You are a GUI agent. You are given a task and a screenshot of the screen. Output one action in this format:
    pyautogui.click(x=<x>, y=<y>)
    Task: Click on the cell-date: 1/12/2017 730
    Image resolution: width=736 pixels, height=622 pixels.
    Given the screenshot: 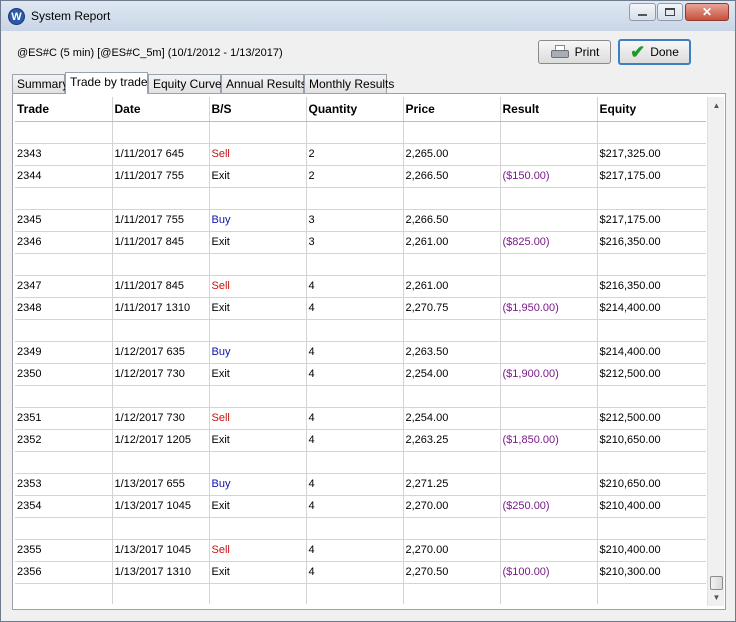 What is the action you would take?
    pyautogui.click(x=161, y=418)
    